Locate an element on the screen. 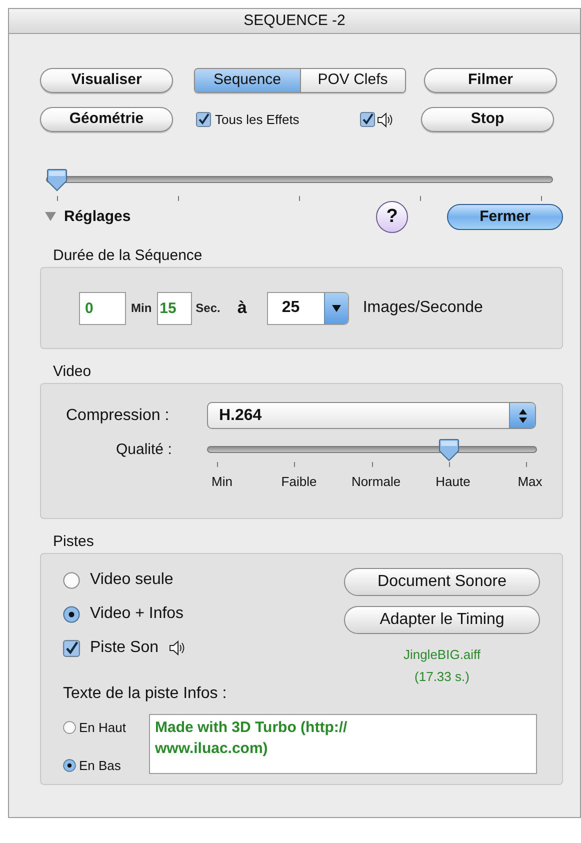  tick-label: Haute is located at coordinates (453, 482).